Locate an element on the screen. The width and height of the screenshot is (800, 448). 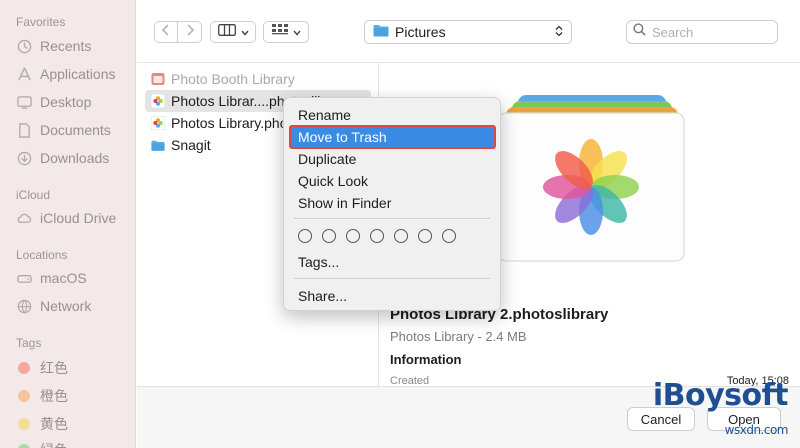
sidebar-item-recents: Recents is located at coordinates (53, 46).